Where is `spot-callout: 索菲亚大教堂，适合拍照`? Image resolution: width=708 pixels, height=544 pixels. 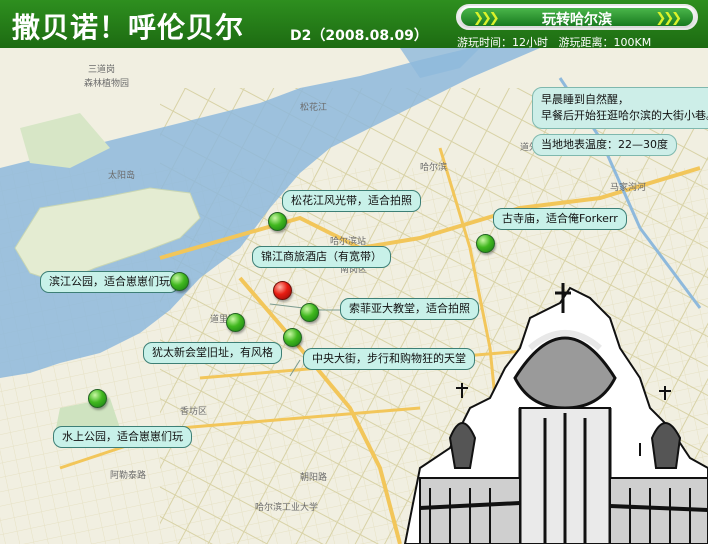 spot-callout: 索菲亚大教堂，适合拍照 is located at coordinates (409, 309).